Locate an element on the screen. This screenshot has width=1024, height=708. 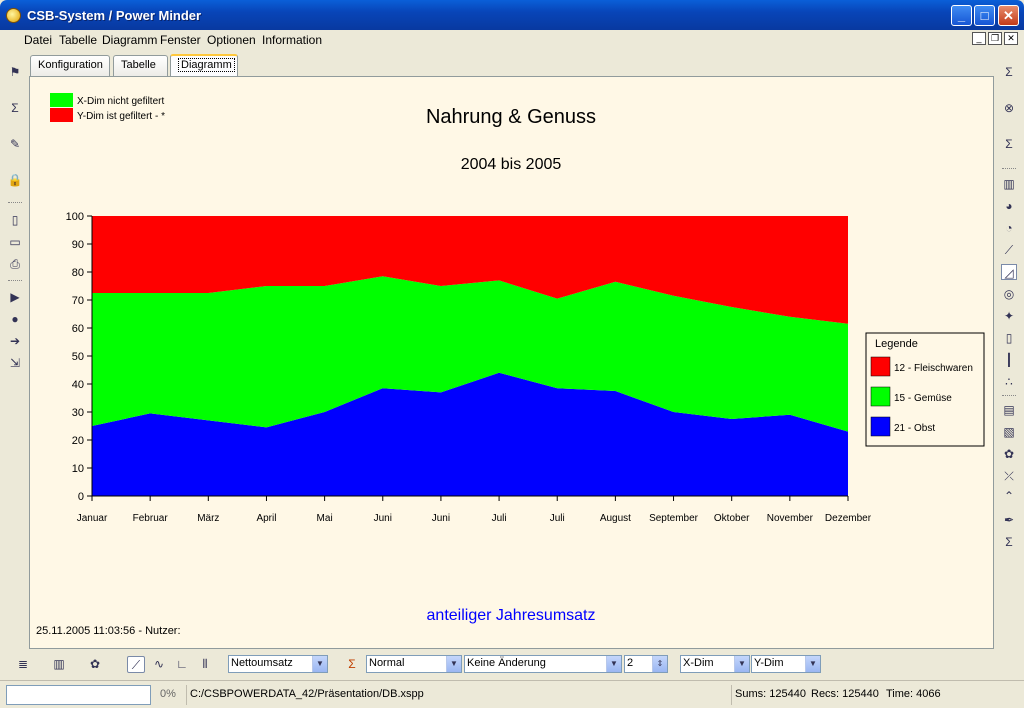
expand-up-icon: ⌃ is located at coordinates (1009, 496).